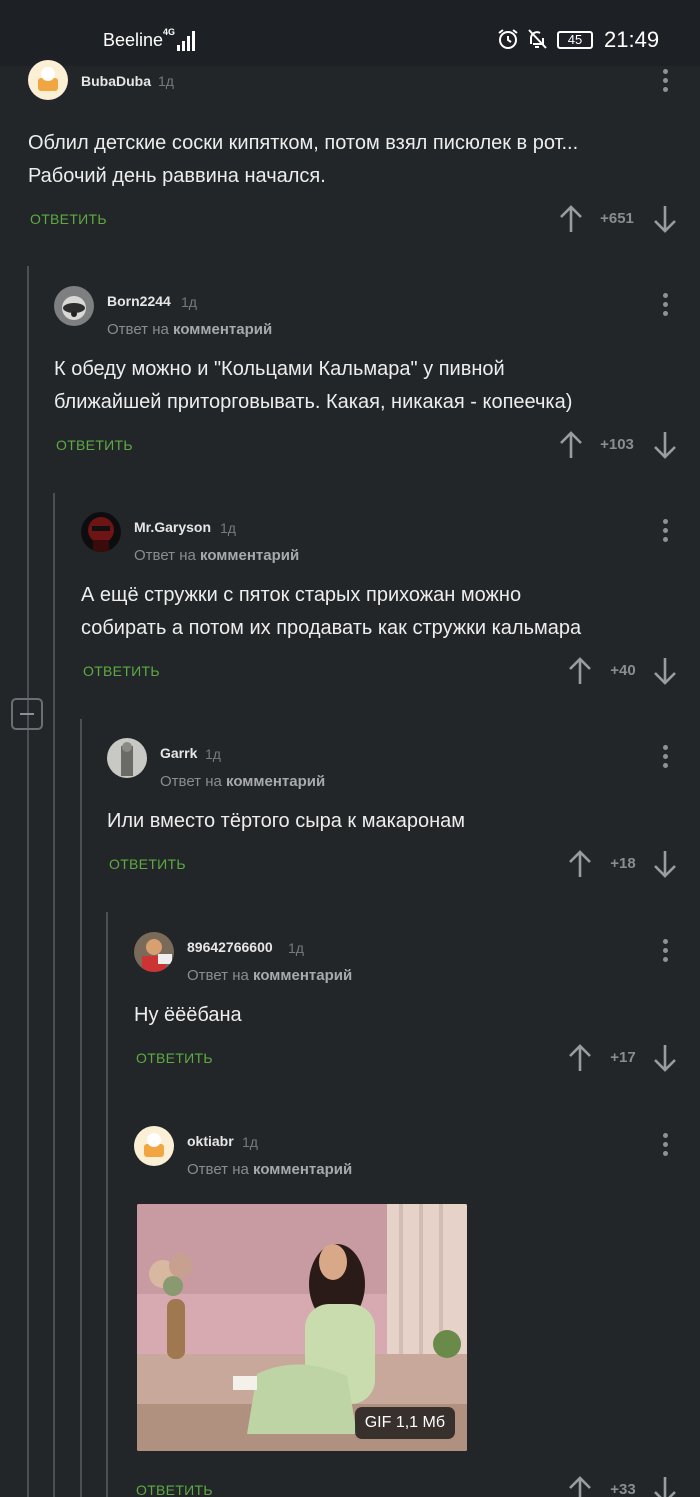 The image size is (700, 1497). What do you see at coordinates (172, 527) in the screenshot?
I see `comment-author: Mr.Garyson` at bounding box center [172, 527].